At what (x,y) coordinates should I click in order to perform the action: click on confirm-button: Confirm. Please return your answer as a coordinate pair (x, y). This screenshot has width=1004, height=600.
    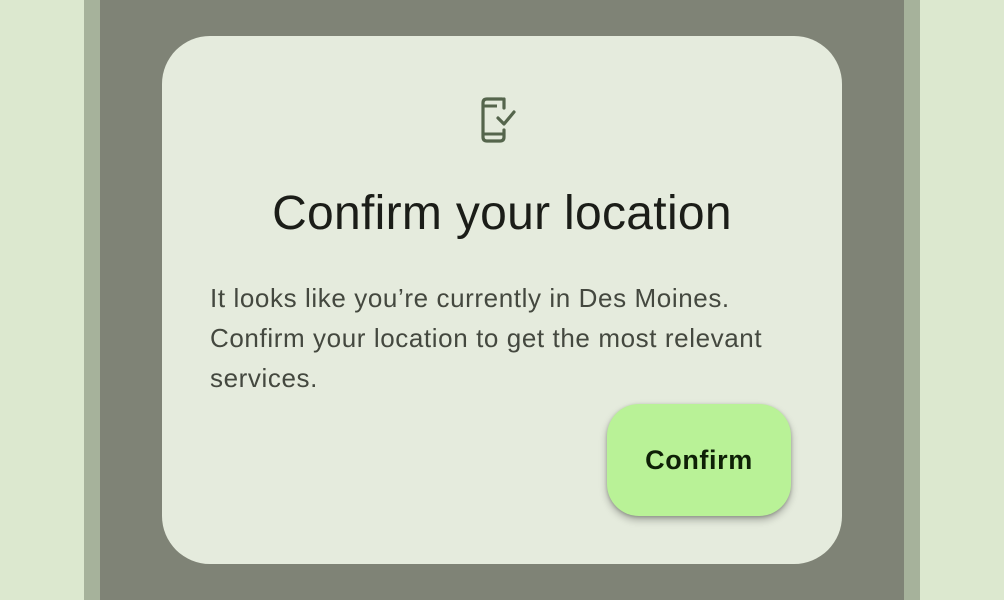
    Looking at the image, I should click on (699, 460).